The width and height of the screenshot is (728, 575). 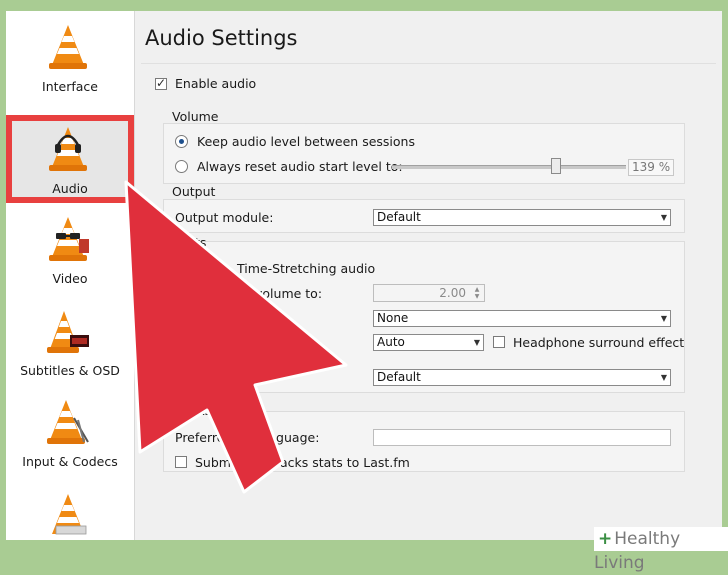 I want to click on keep-level-label: Keep audio level between sessions, so click(x=306, y=141).